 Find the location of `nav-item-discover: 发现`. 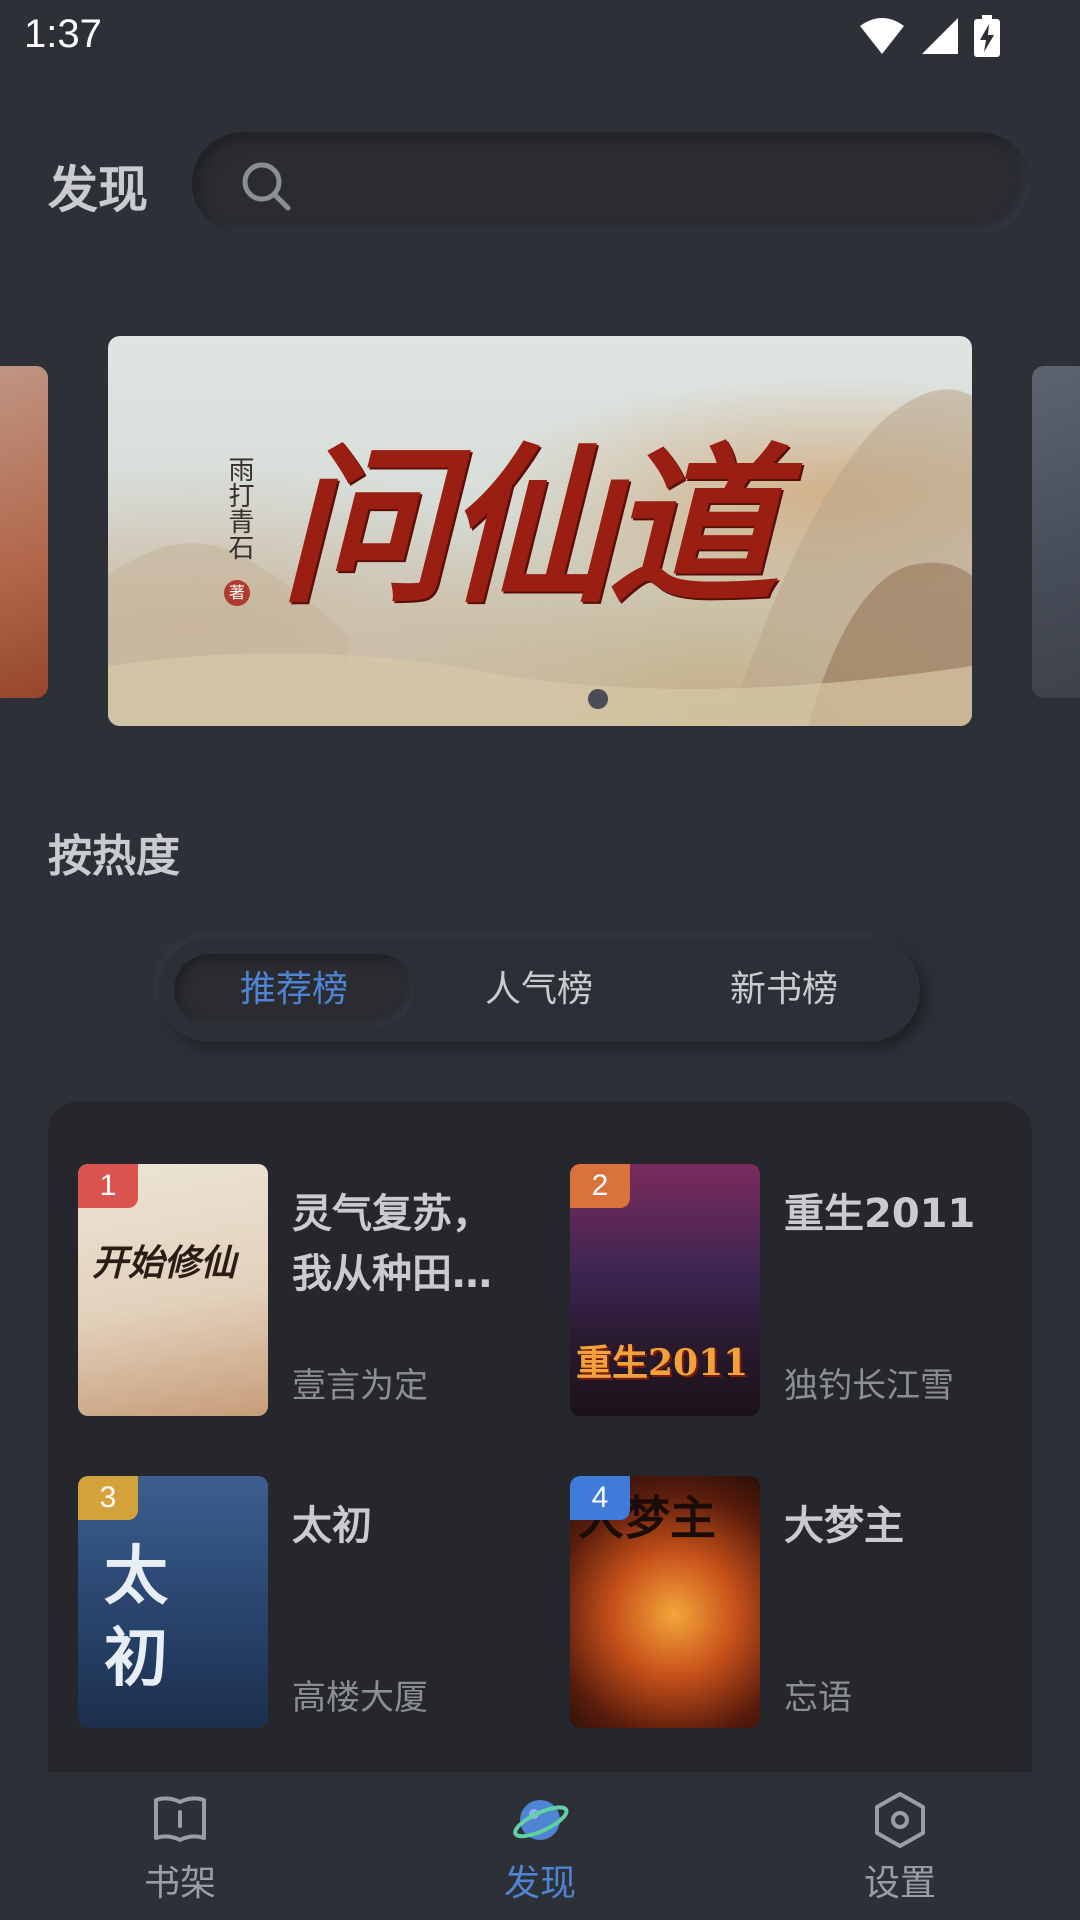

nav-item-discover: 发现 is located at coordinates (540, 1846).